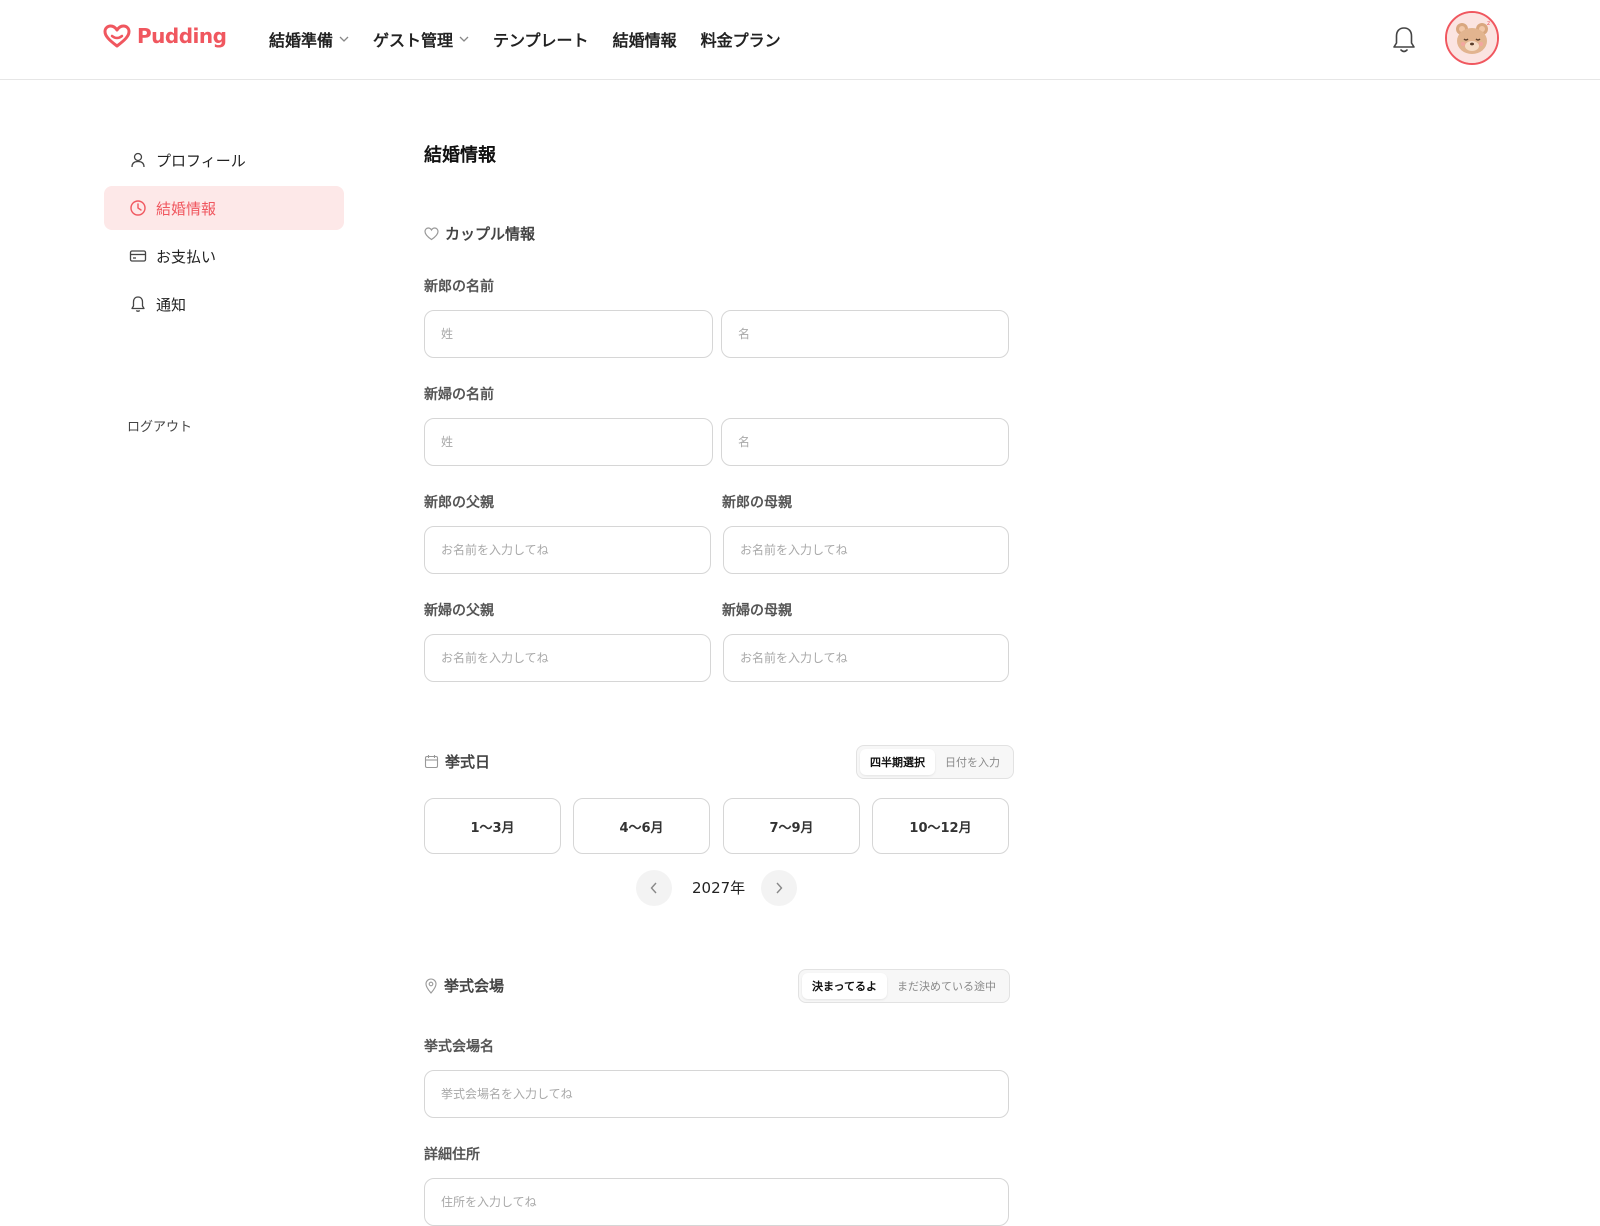 This screenshot has height=1226, width=1600. I want to click on sidebar-item-label: 通知, so click(171, 304).